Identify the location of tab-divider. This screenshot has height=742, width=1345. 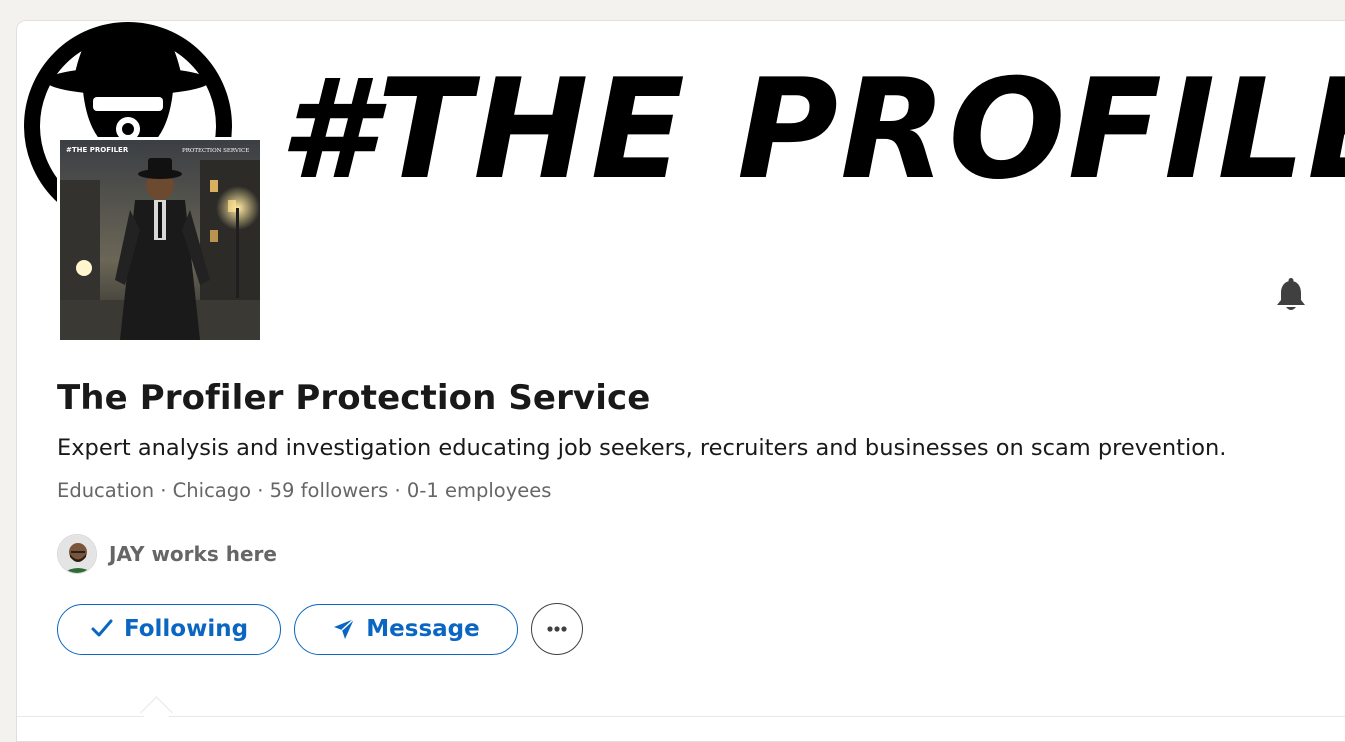
(681, 716).